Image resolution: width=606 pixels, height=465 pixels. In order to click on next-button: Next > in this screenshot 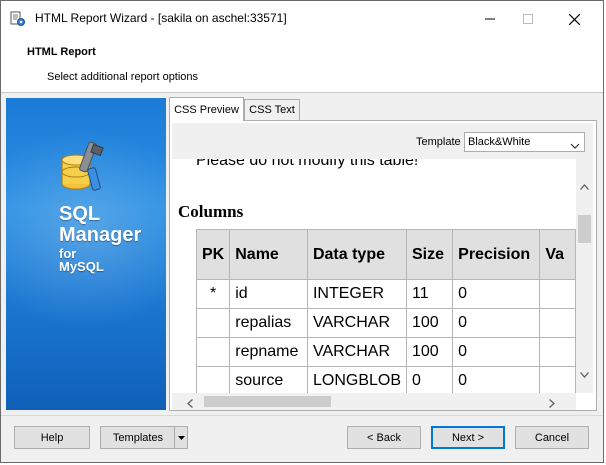, I will do `click(468, 437)`.